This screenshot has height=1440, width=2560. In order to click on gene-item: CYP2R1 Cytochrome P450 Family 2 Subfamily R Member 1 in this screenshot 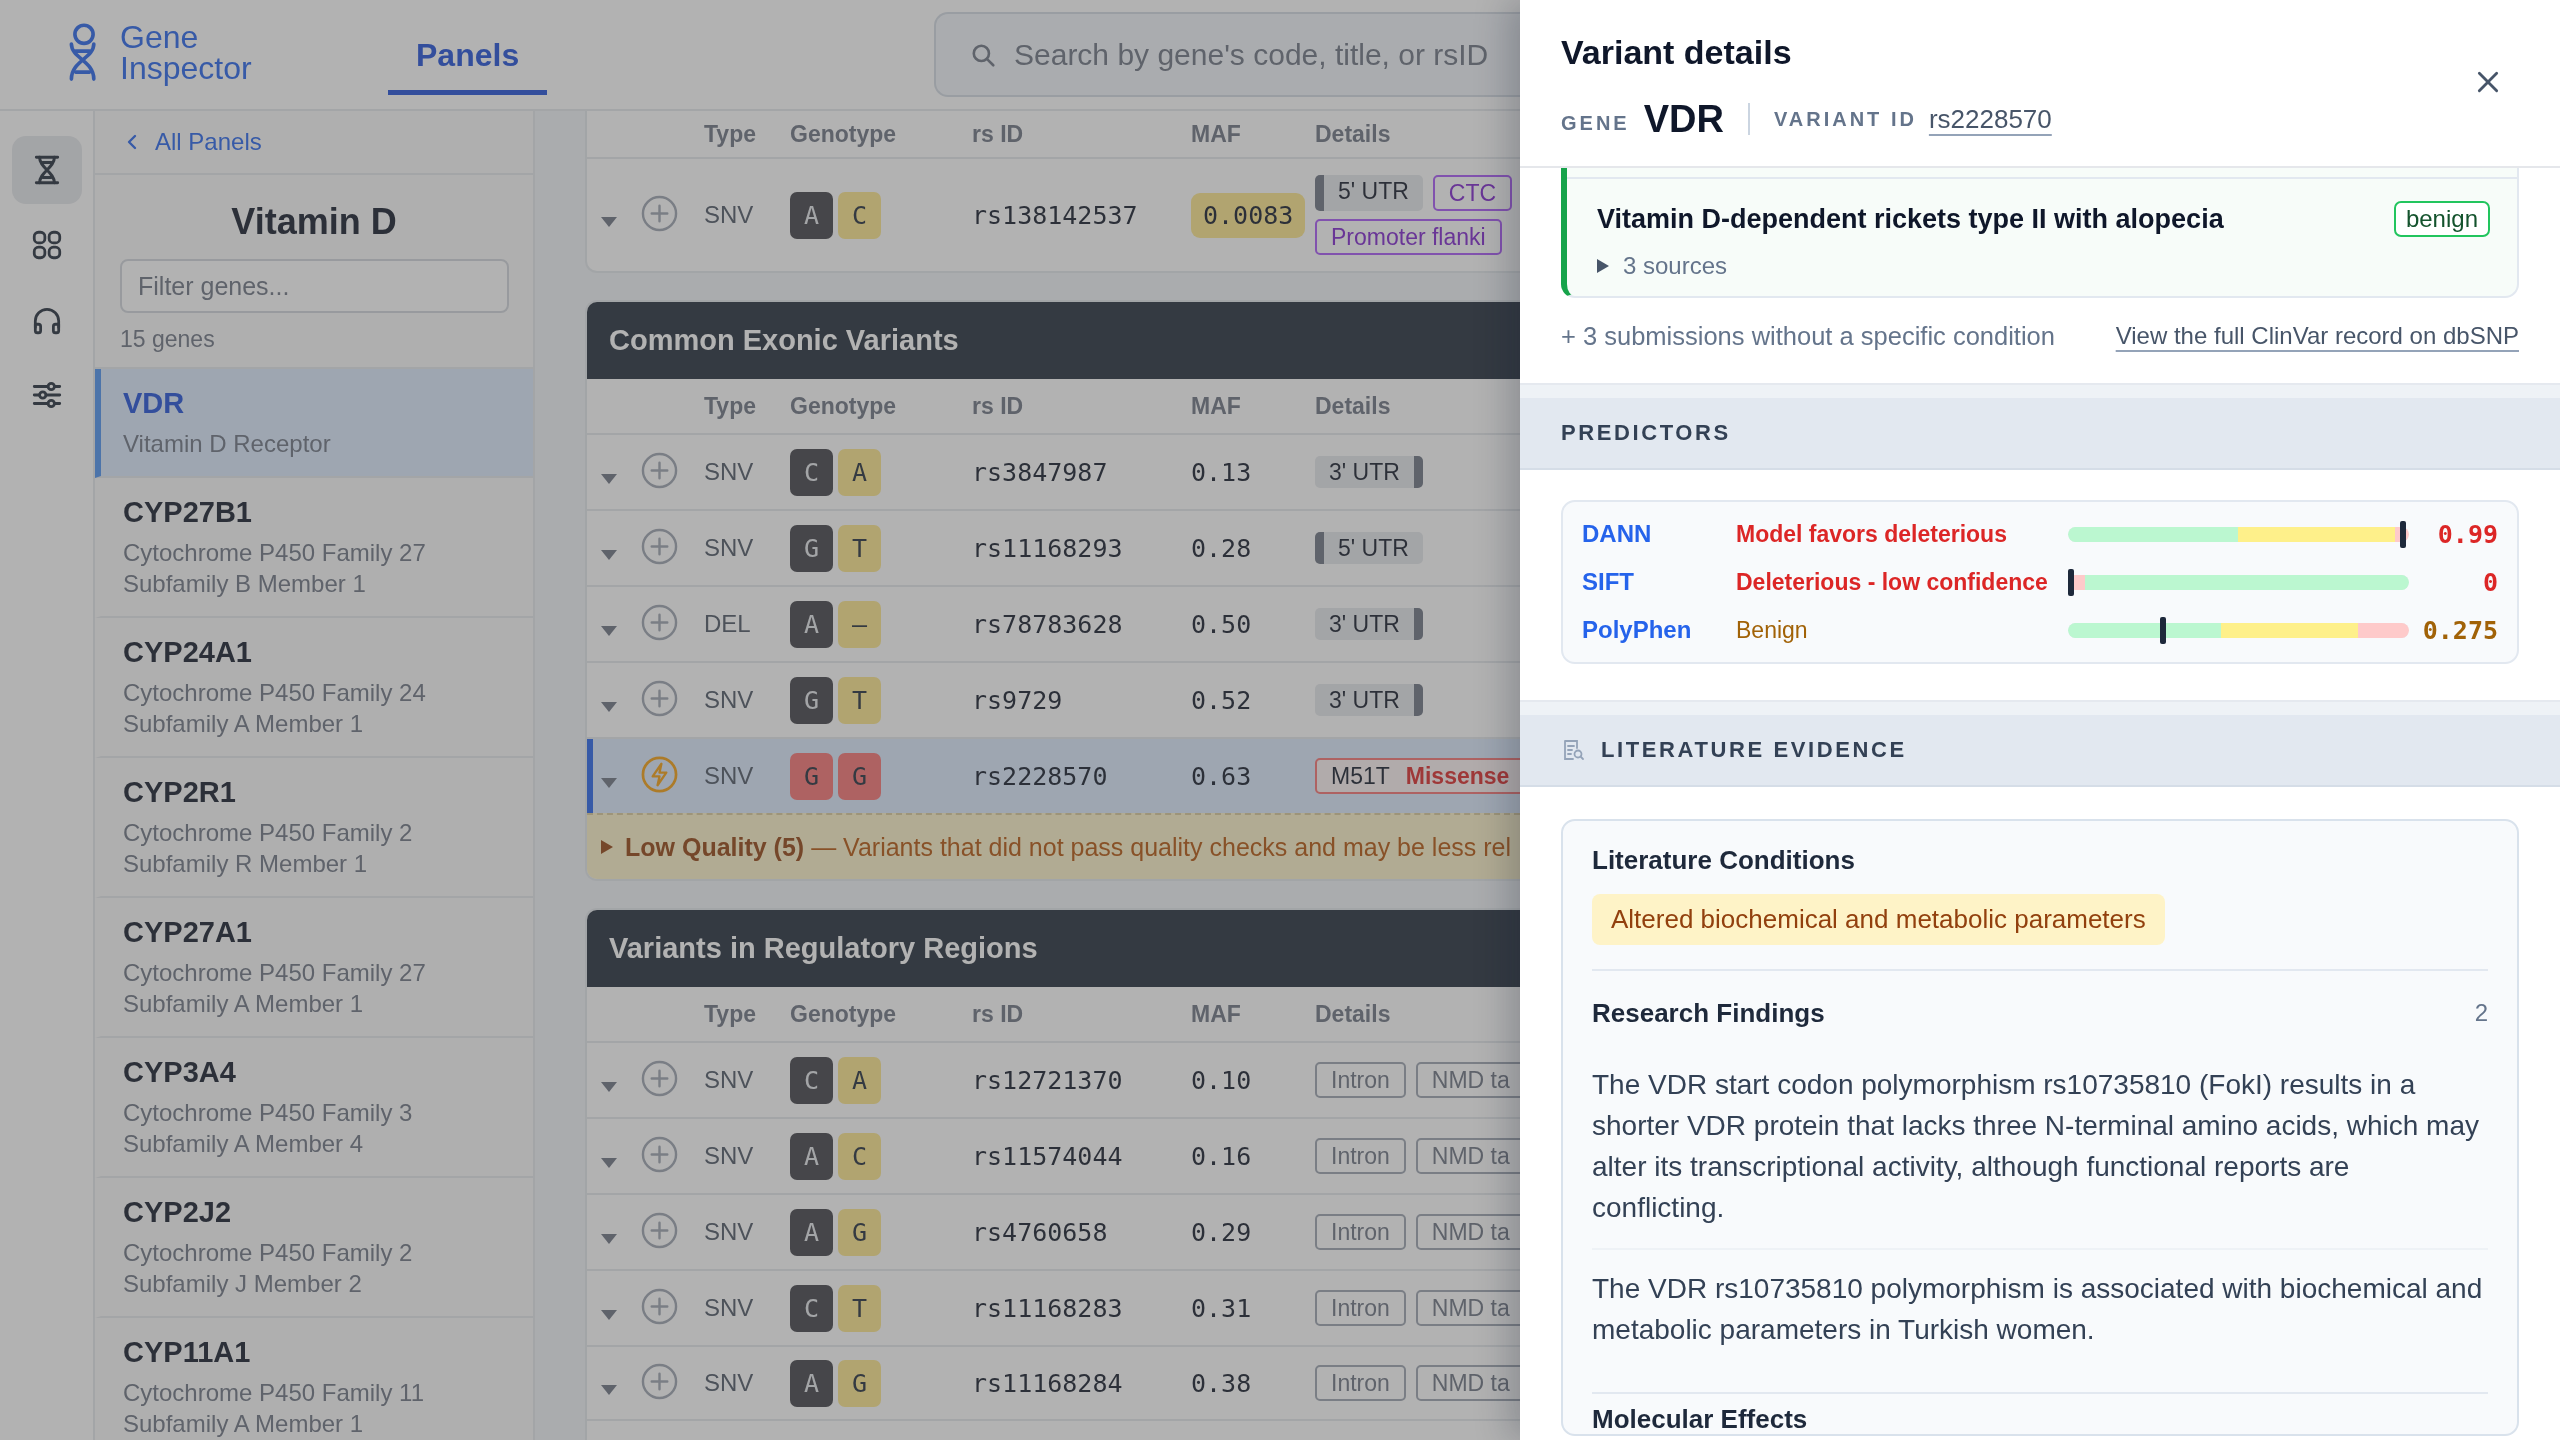, I will do `click(314, 828)`.